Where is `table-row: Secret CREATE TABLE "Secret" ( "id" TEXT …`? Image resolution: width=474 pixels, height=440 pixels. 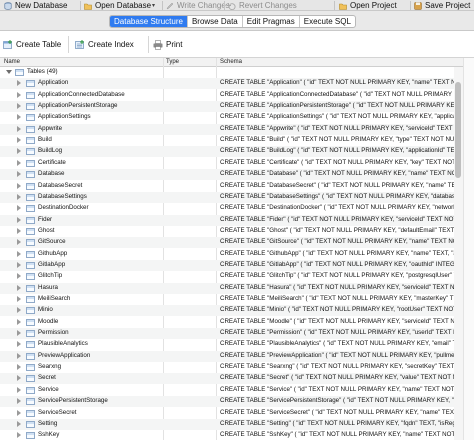
table-row: Secret CREATE TABLE "Secret" ( "id" TEXT … is located at coordinates (237, 378).